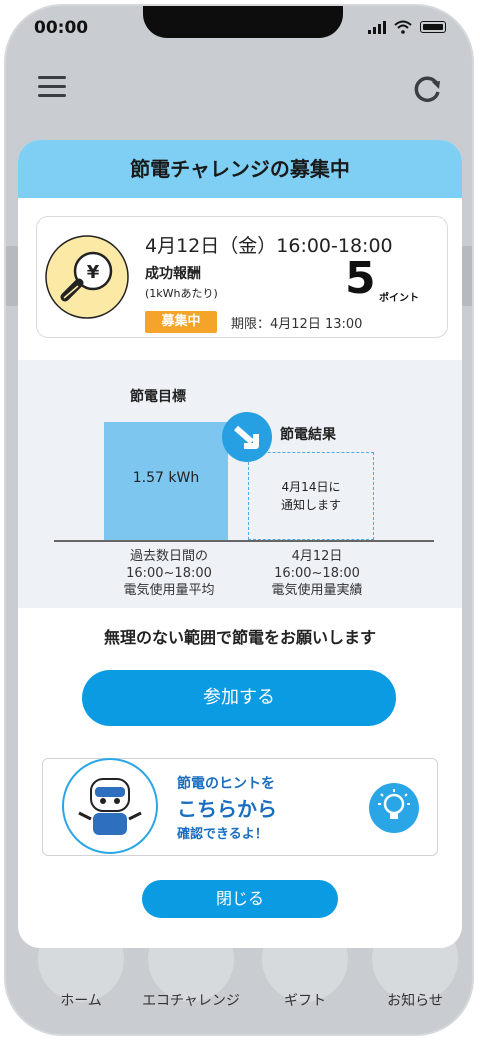 The image size is (480, 1042). What do you see at coordinates (311, 487) in the screenshot?
I see `result-notice-line1: 4月14日に` at bounding box center [311, 487].